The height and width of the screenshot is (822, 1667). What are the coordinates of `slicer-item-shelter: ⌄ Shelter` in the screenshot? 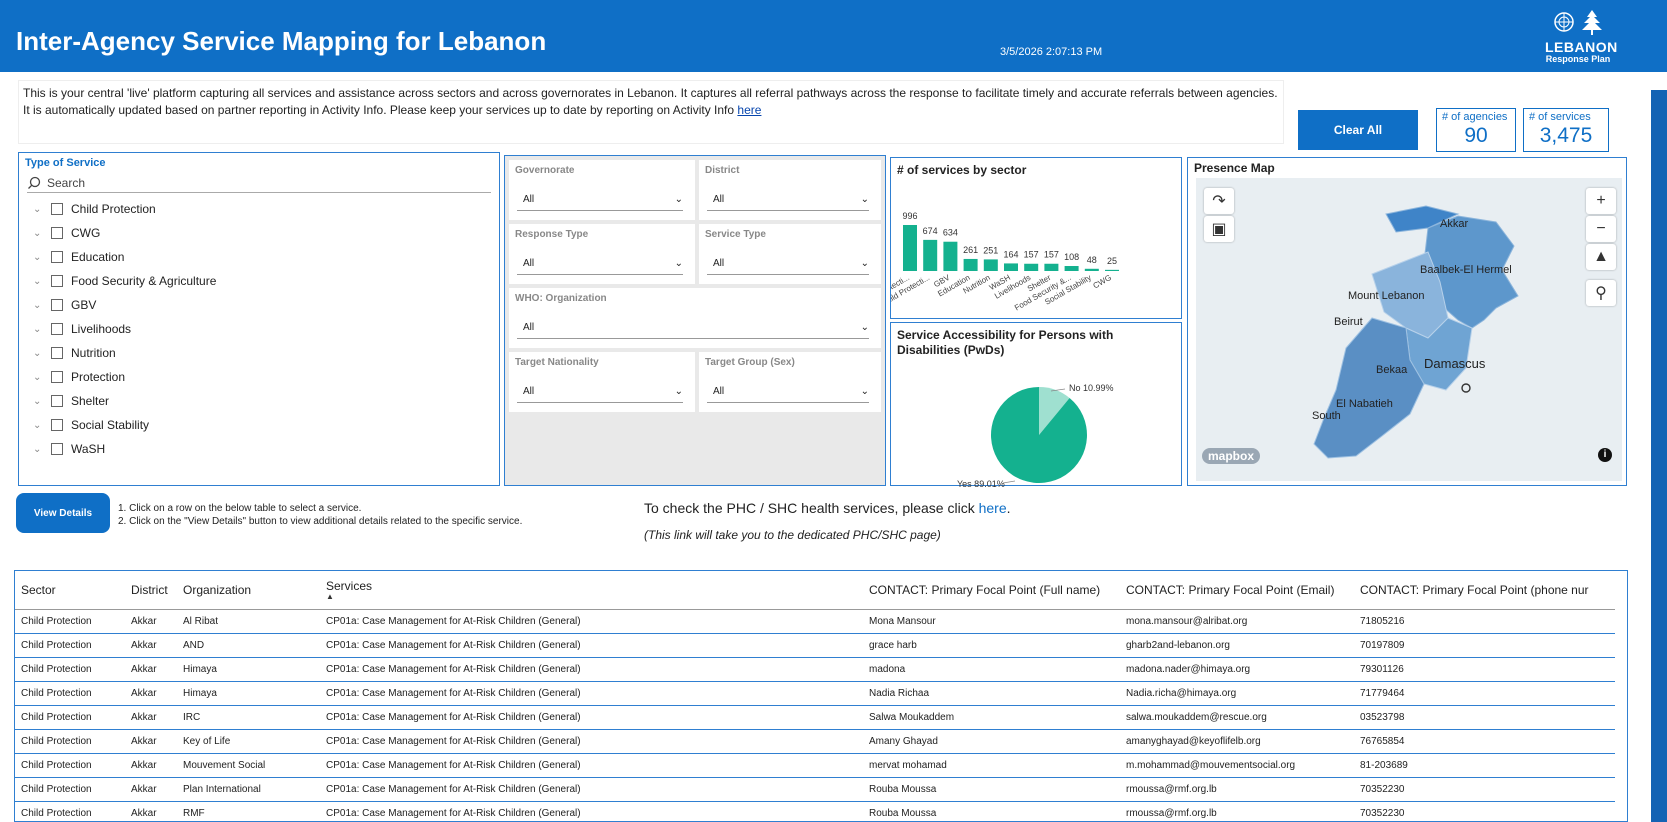 It's located at (259, 401).